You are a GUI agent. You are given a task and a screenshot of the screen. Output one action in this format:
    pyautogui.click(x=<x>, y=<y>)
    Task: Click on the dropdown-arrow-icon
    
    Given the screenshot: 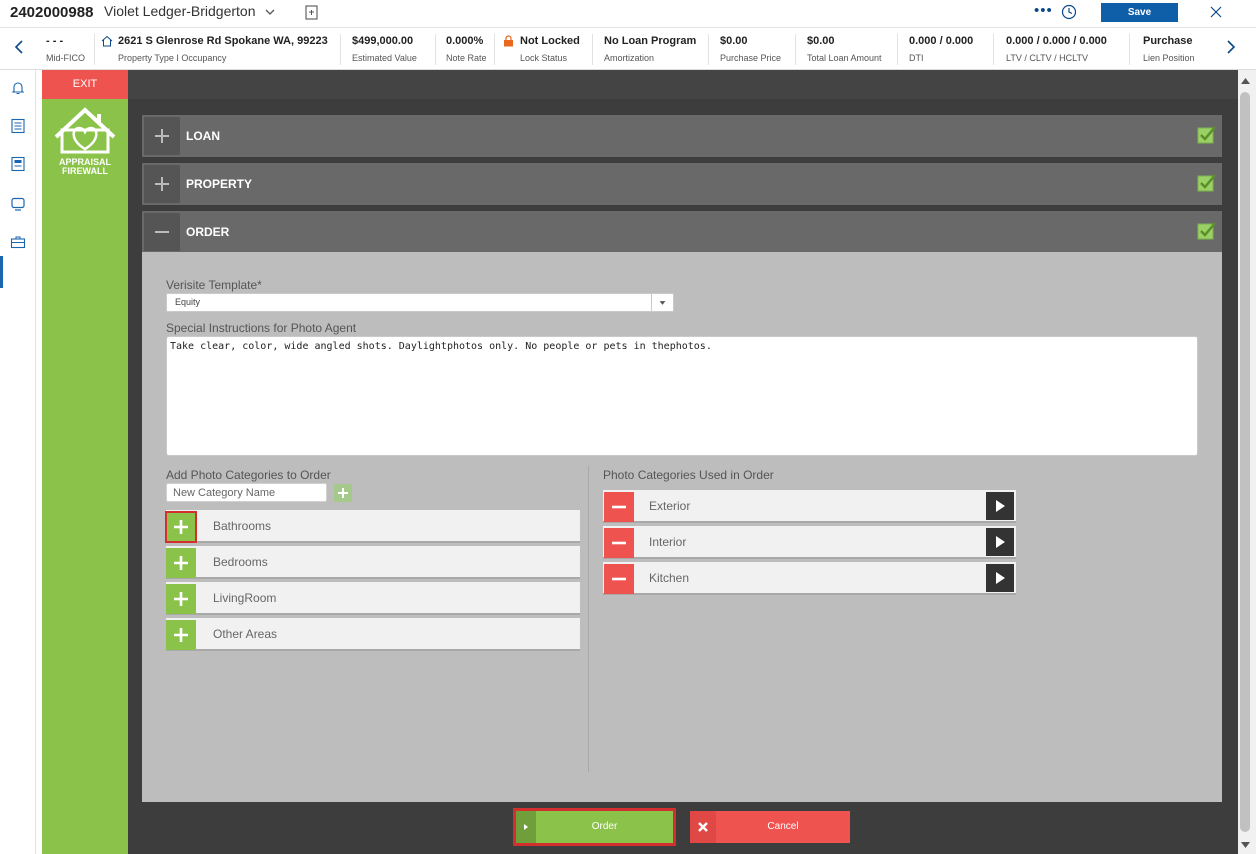 What is the action you would take?
    pyautogui.click(x=662, y=302)
    